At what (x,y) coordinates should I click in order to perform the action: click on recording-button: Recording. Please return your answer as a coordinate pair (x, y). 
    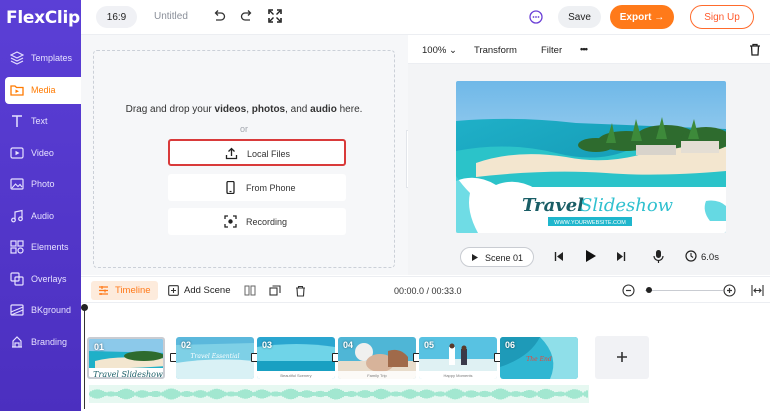
    Looking at the image, I should click on (257, 221).